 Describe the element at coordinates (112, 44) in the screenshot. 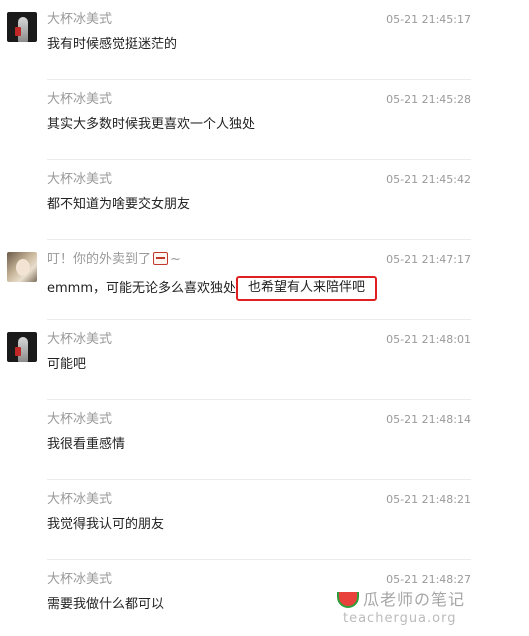

I see `message-text: 我有时候感觉挺迷茫的` at that location.